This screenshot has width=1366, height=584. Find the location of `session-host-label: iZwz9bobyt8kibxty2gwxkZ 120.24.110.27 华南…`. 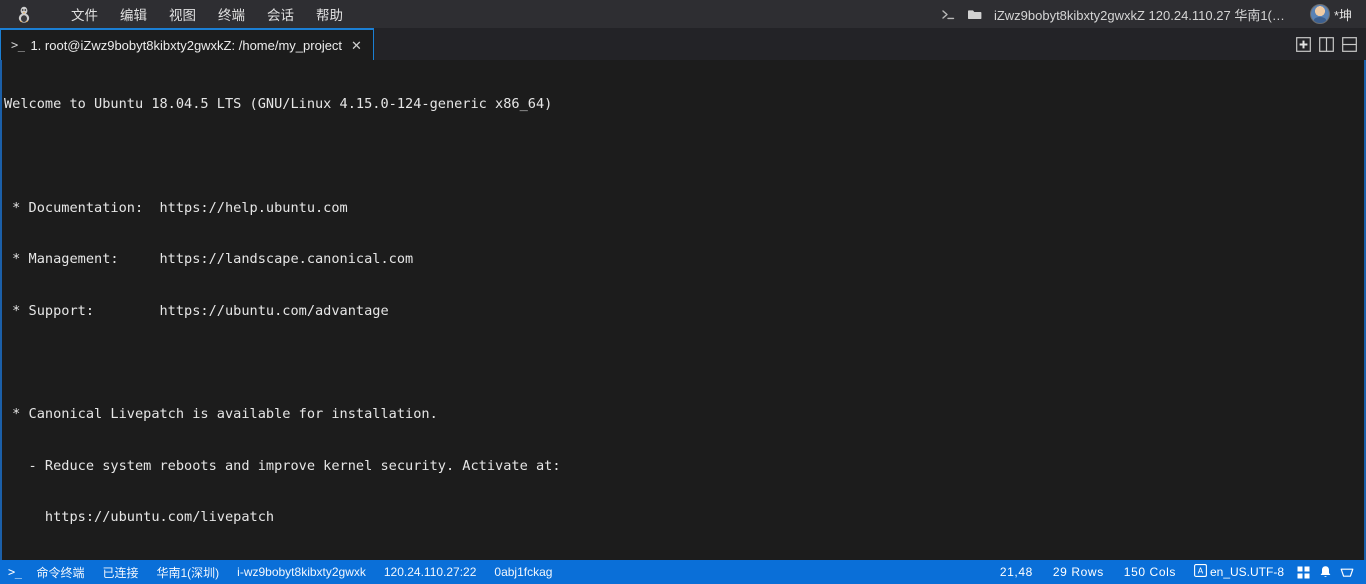

session-host-label: iZwz9bobyt8kibxty2gwxkZ 120.24.110.27 华南… is located at coordinates (1143, 15).